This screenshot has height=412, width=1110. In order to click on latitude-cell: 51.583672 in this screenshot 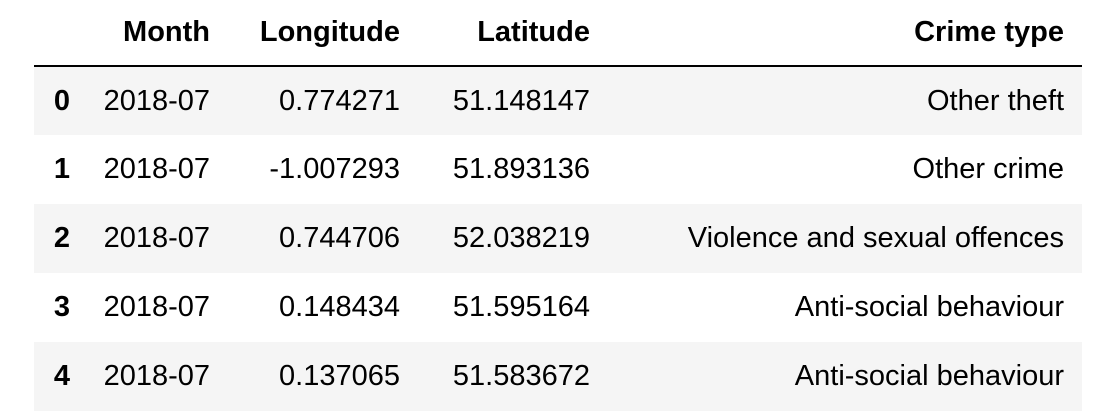, I will do `click(521, 376)`.